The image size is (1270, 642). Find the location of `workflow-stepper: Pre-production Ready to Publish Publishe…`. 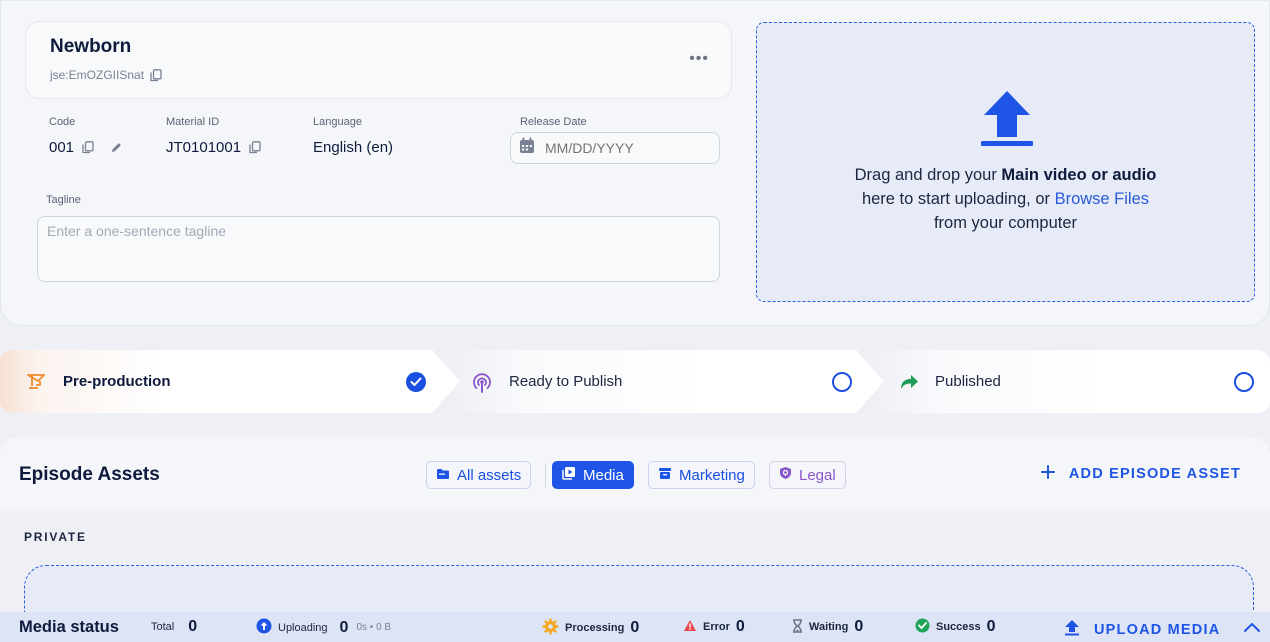

workflow-stepper: Pre-production Ready to Publish Publishe… is located at coordinates (635, 381).